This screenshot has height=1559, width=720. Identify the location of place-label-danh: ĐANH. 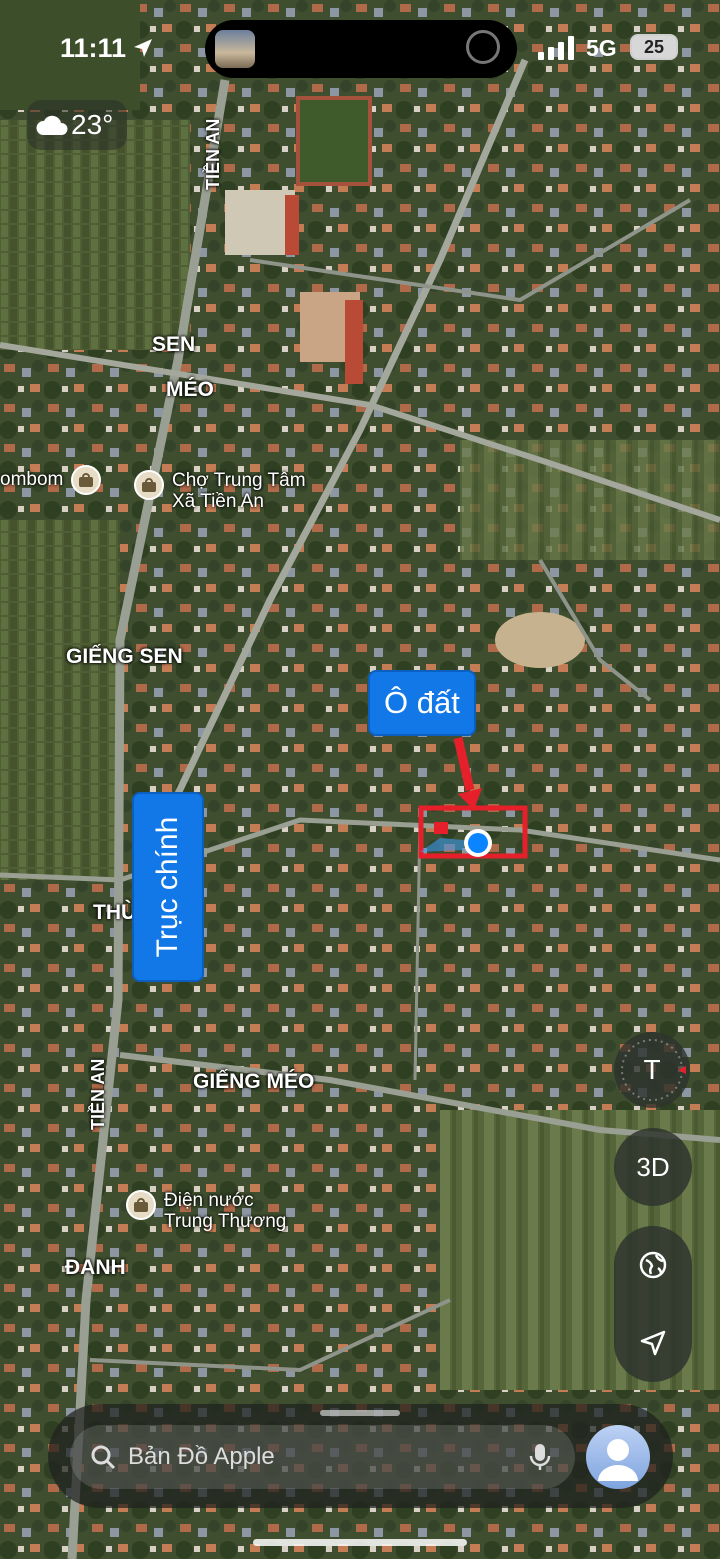
(95, 1267).